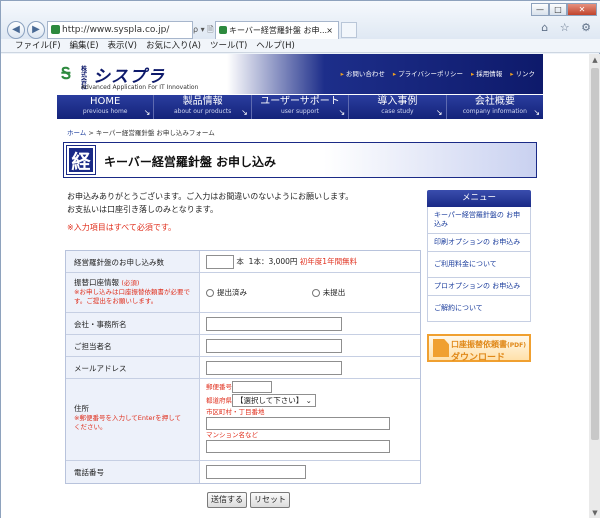  I want to click on address-label-cell: 住所 ※郵便番号を入力してEnterを押してください。, so click(133, 419).